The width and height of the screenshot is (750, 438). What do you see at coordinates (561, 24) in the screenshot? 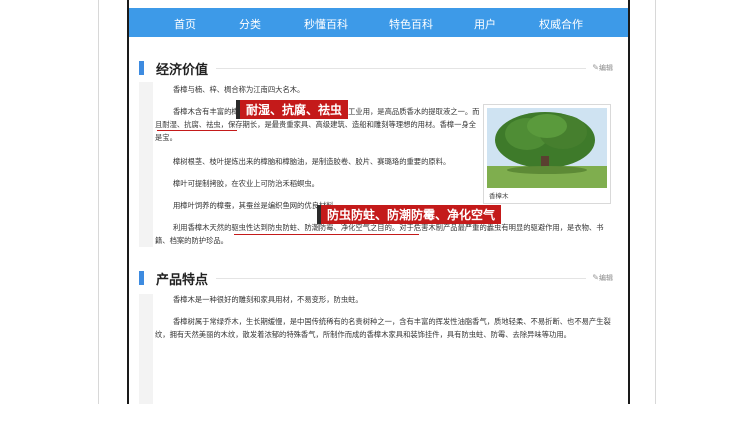
I see `nav-partners: 权威合作` at bounding box center [561, 24].